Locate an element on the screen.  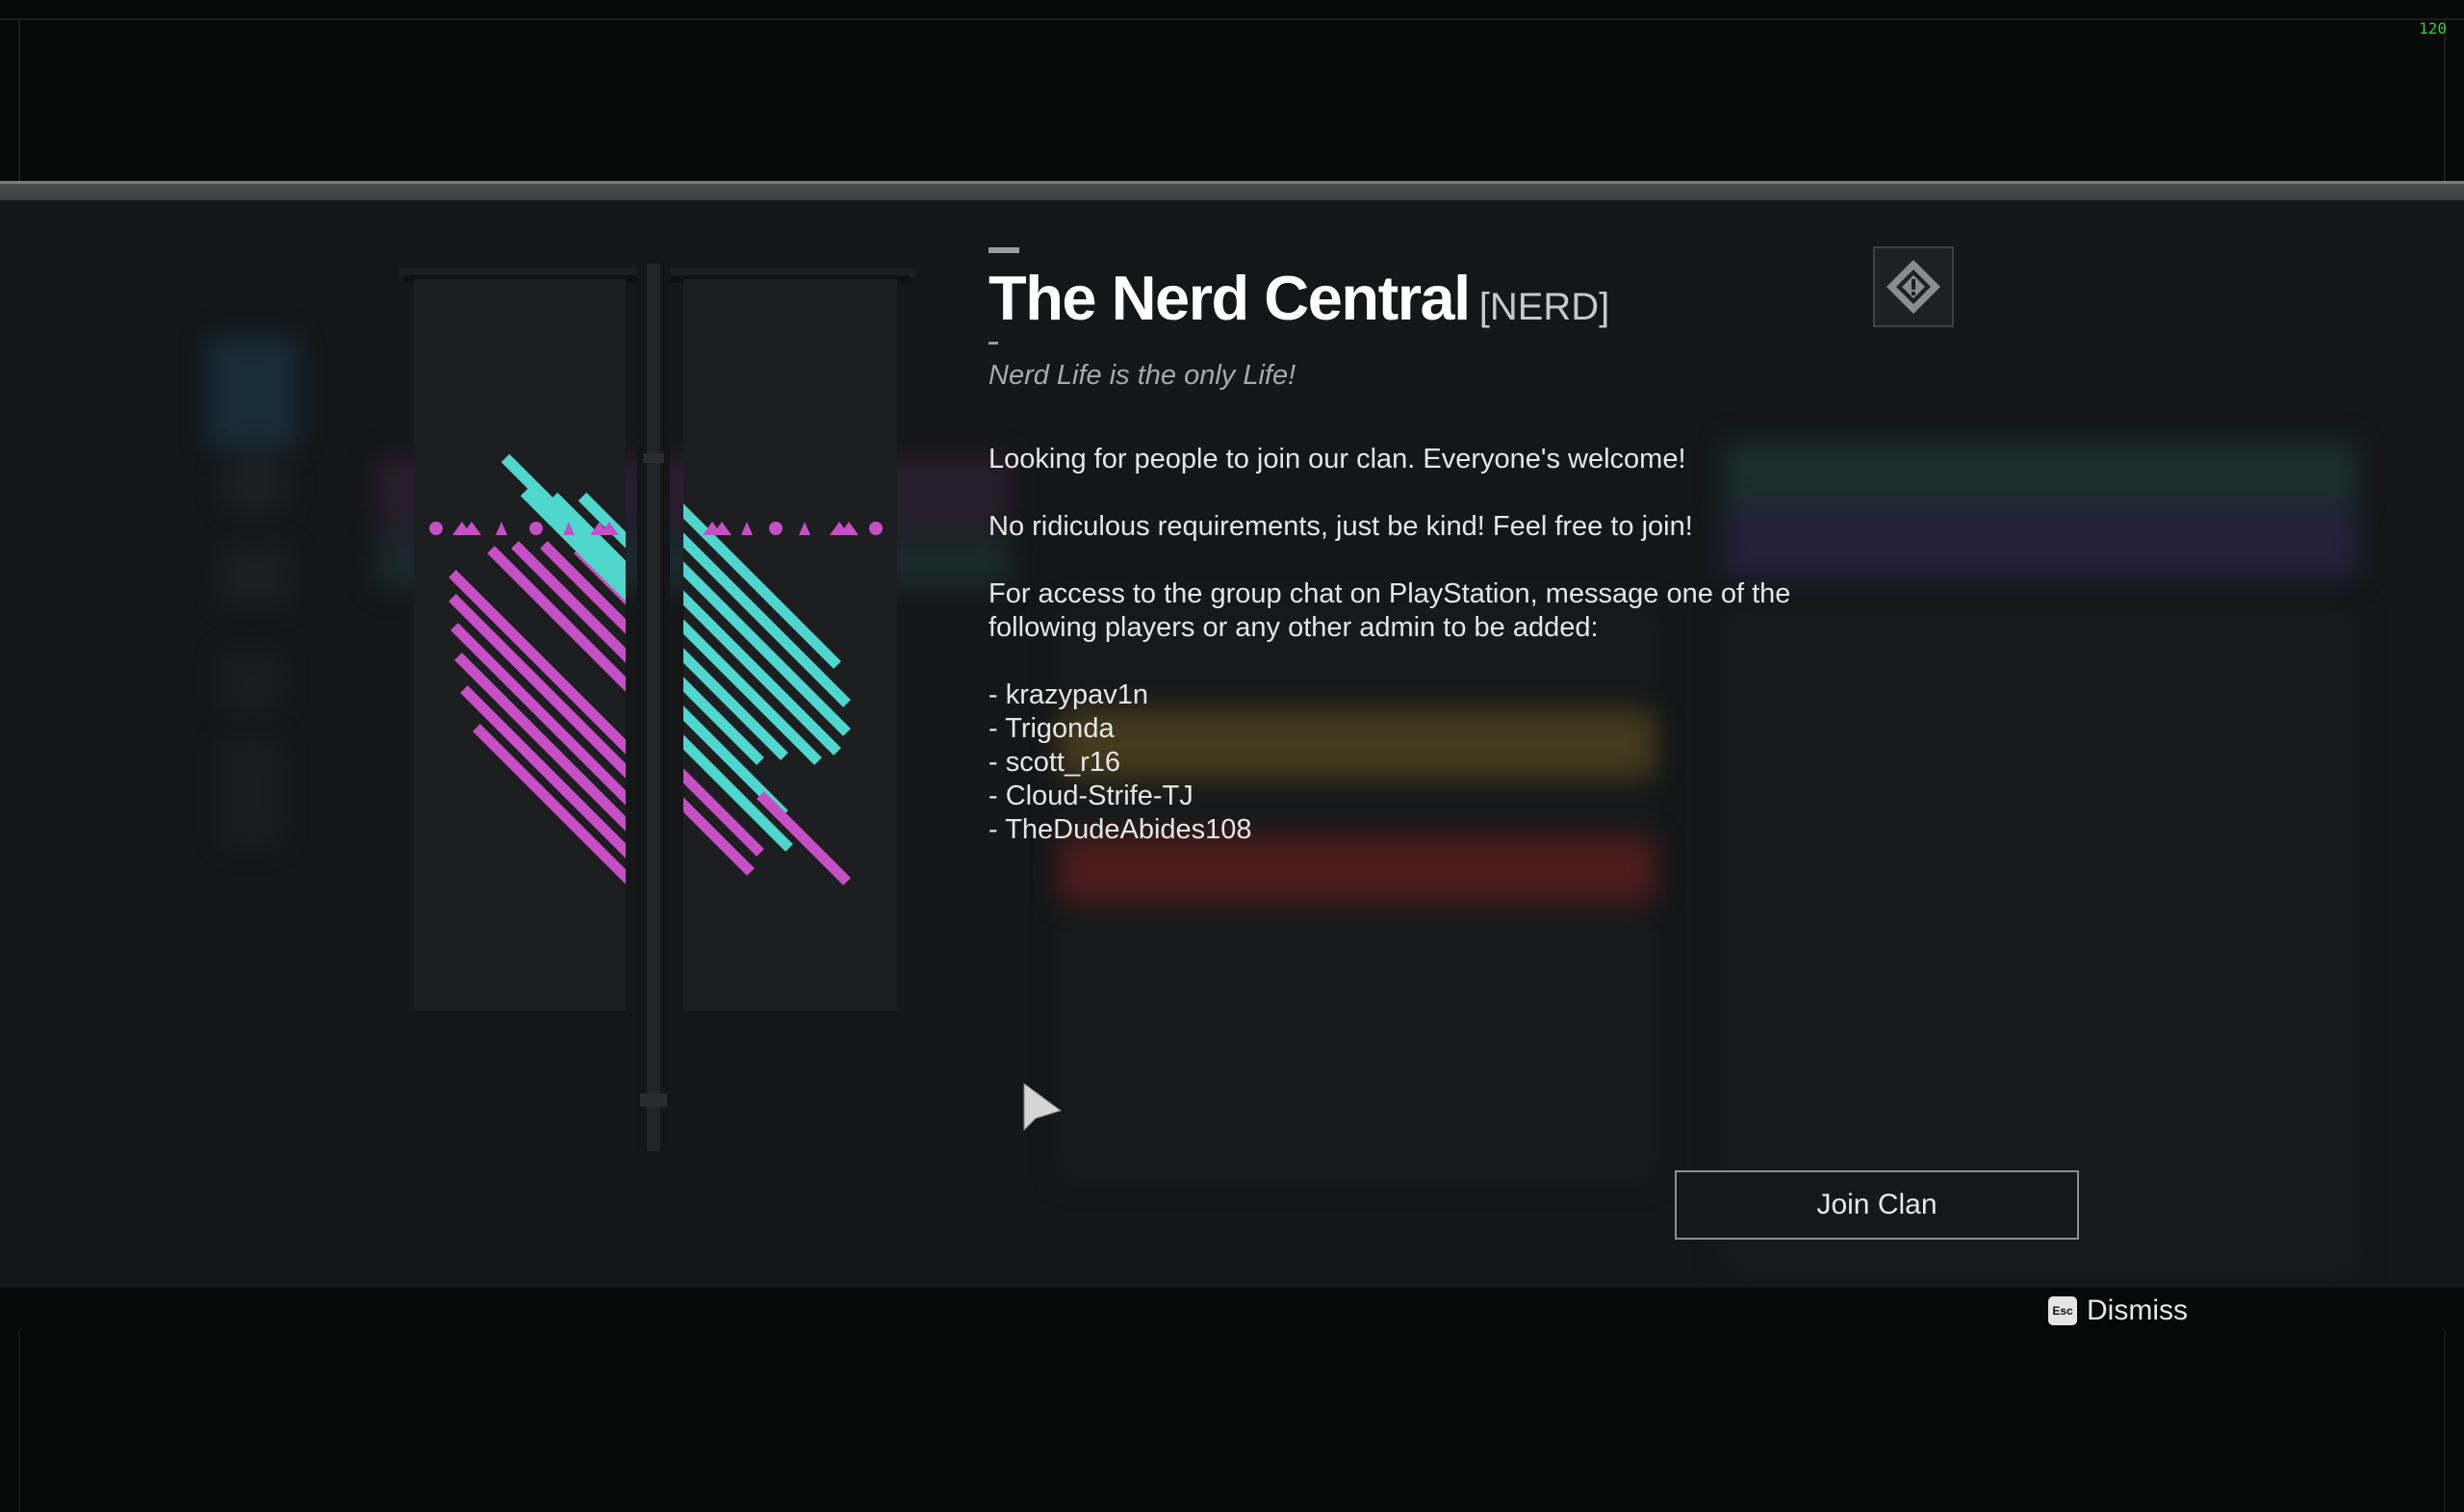
clan-motto: Nerd Life is the only Life! is located at coordinates (1142, 375).